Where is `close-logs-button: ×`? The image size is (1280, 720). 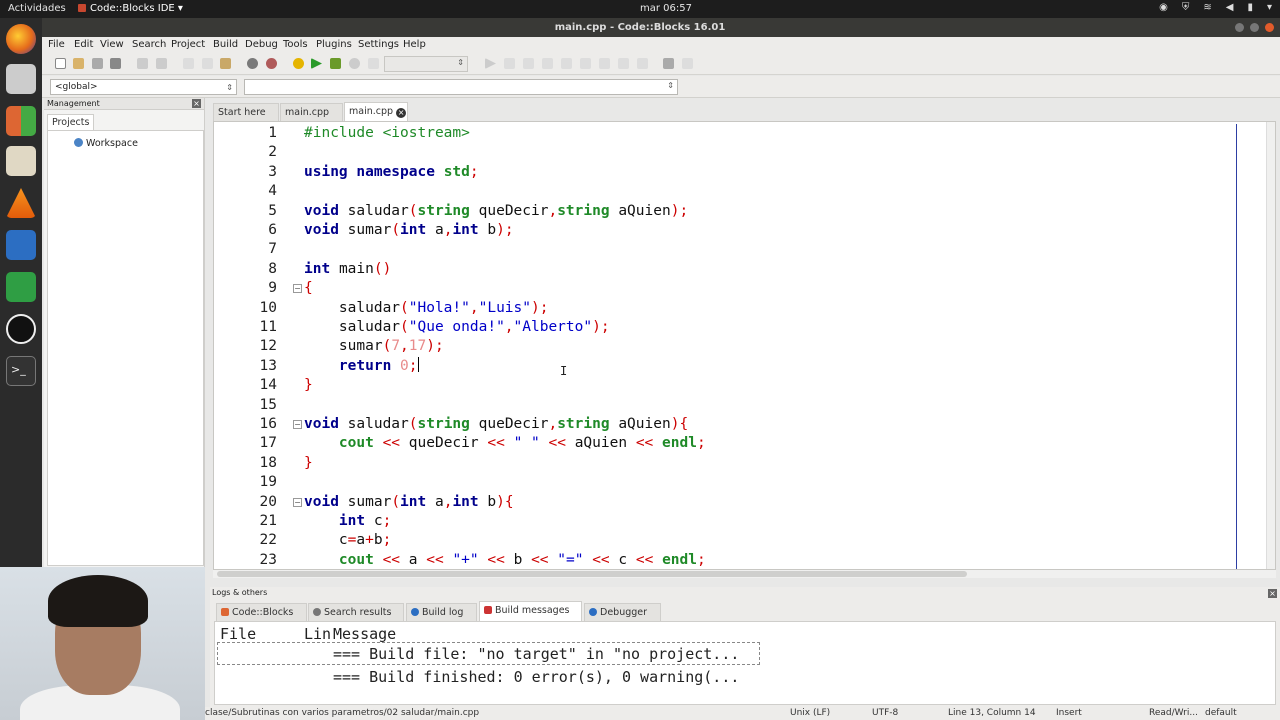 close-logs-button: × is located at coordinates (1272, 593).